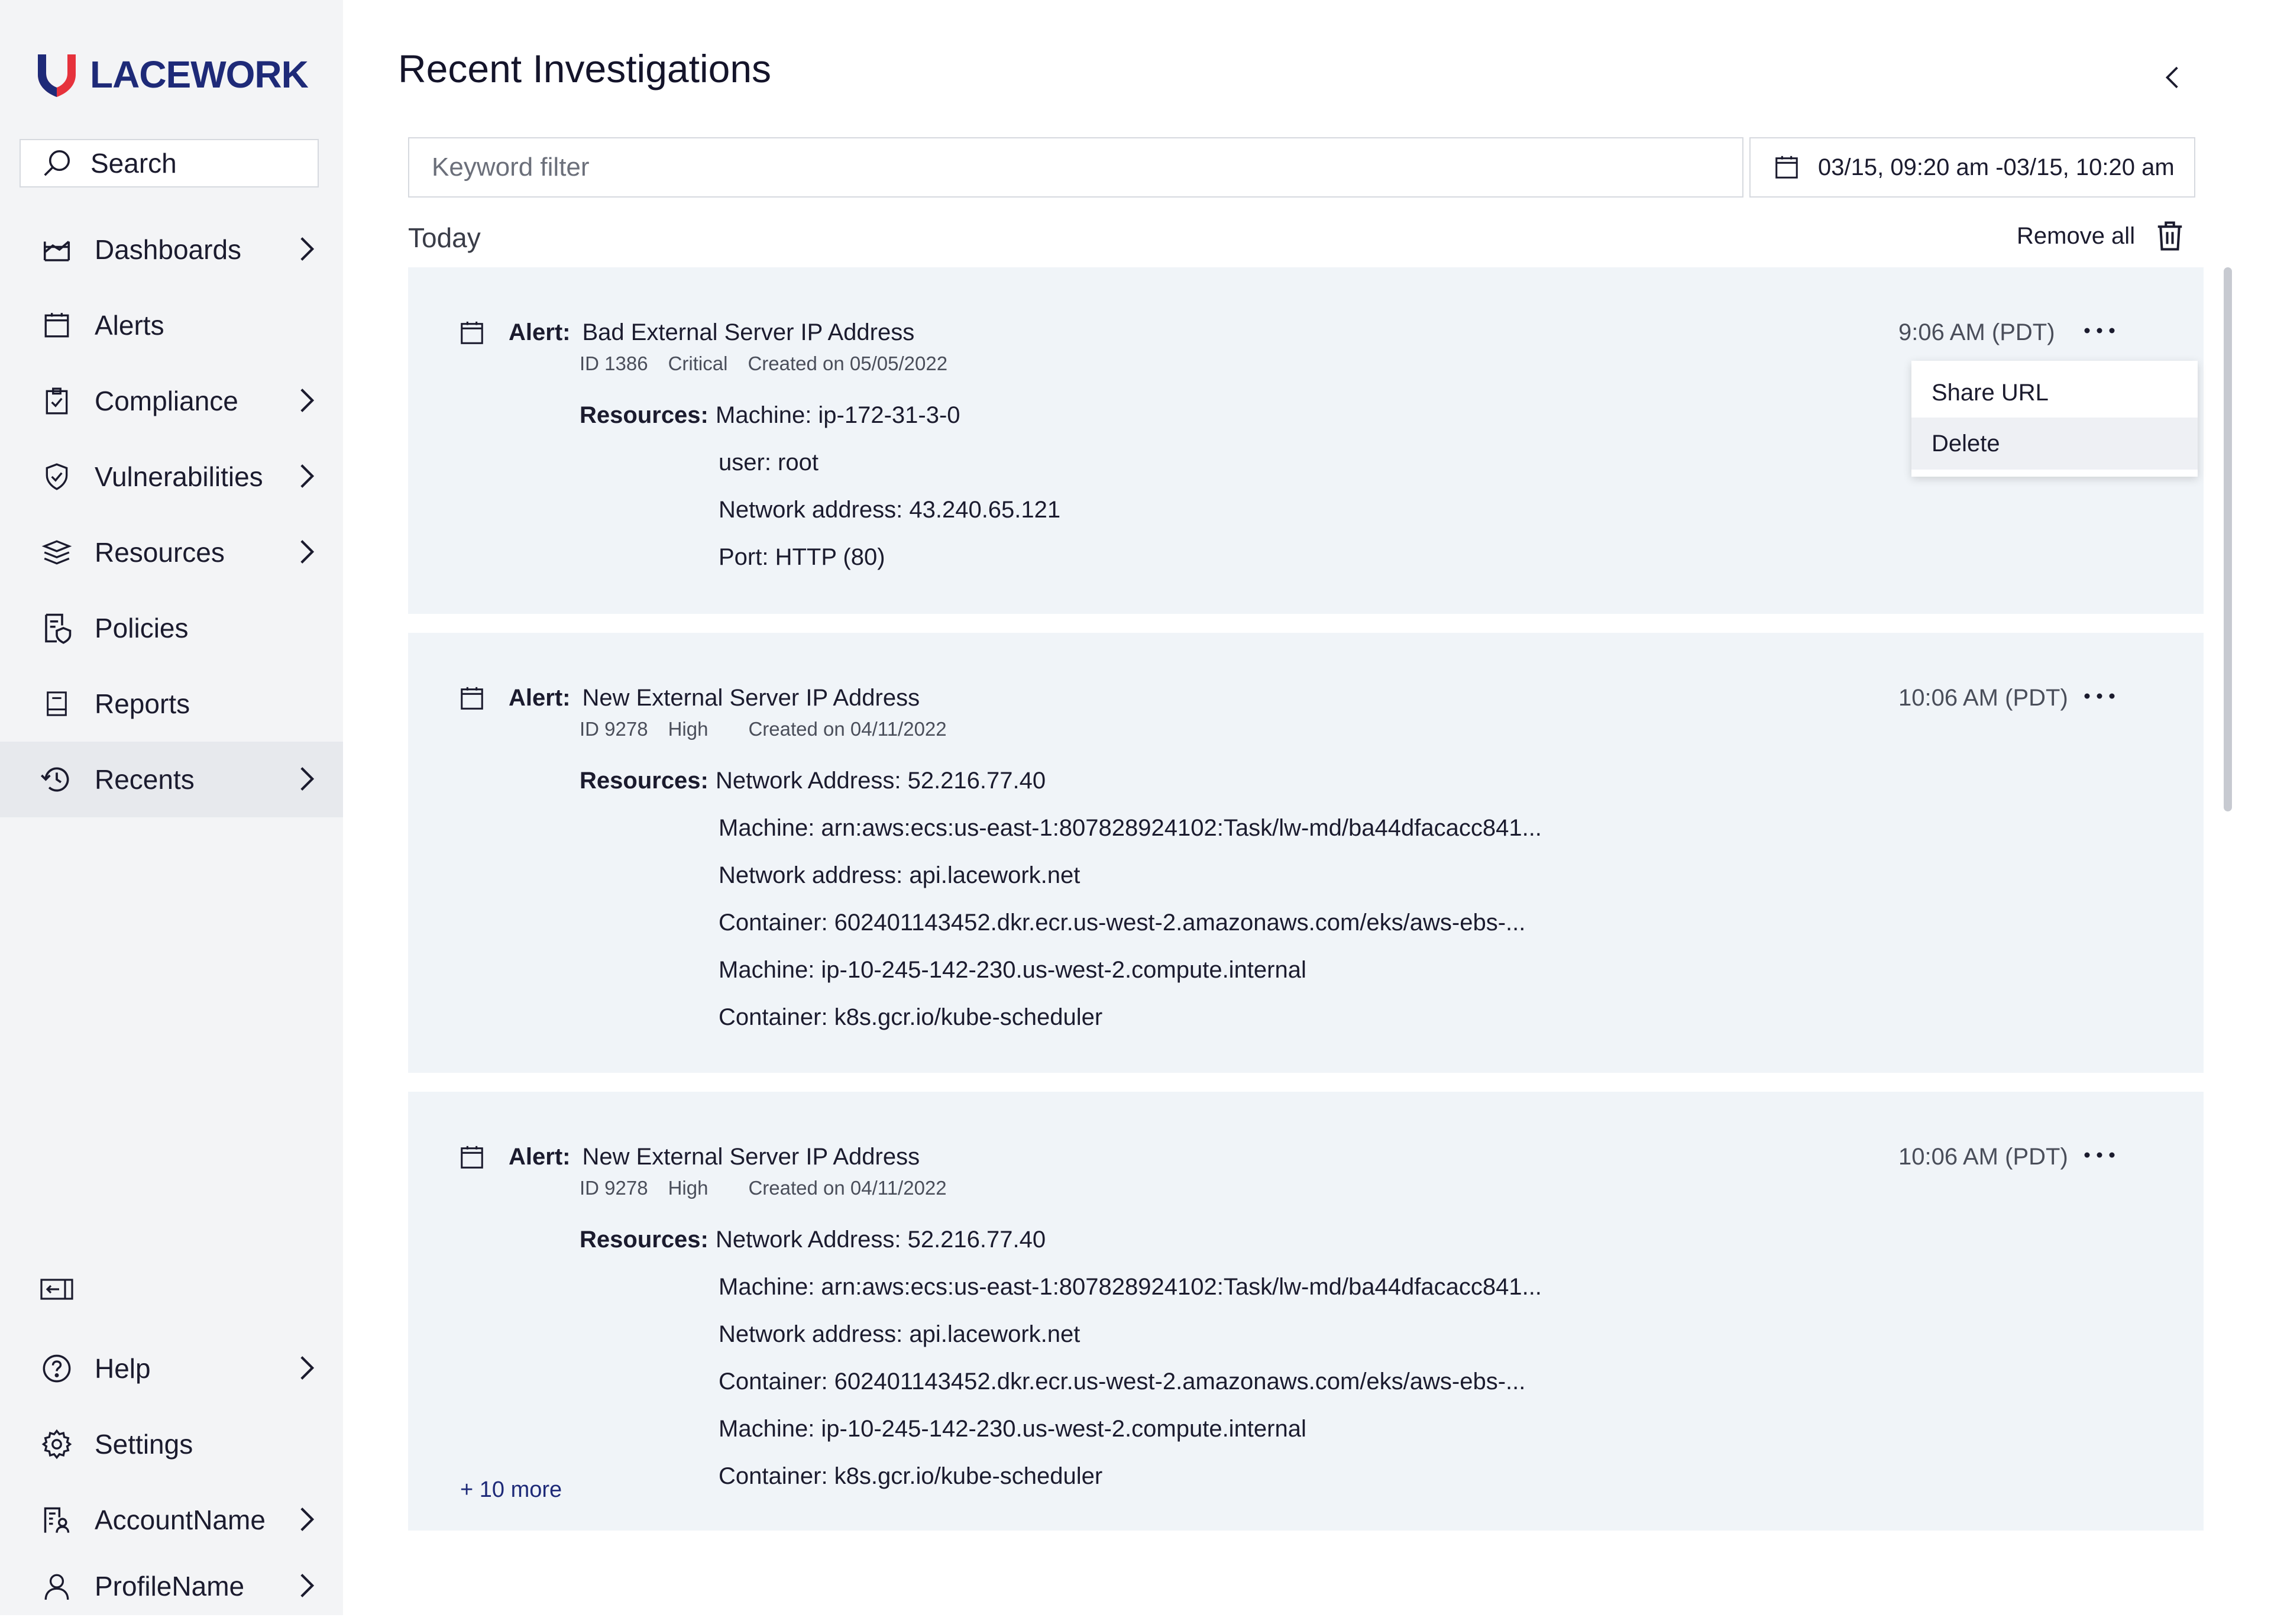 The image size is (2271, 1624). Describe the element at coordinates (129, 326) in the screenshot. I see `sidebar-item-label: Alerts` at that location.